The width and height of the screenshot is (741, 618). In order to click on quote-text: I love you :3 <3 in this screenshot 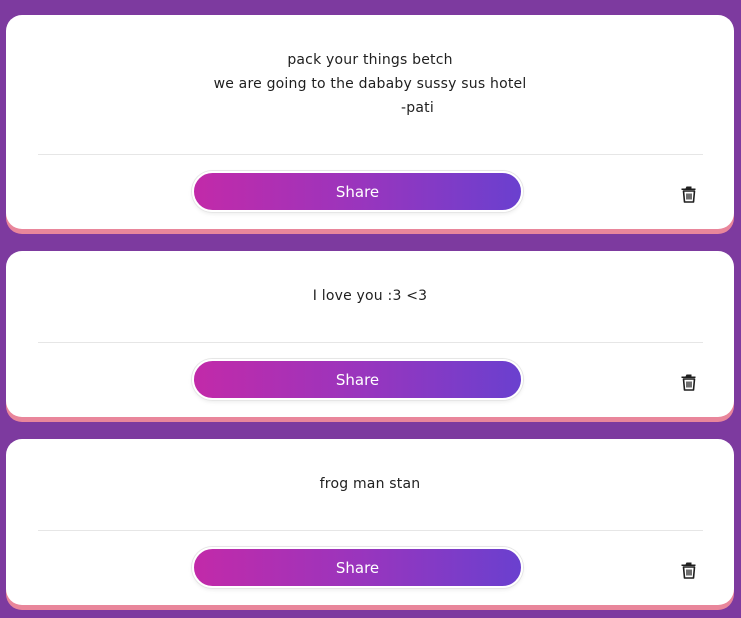, I will do `click(370, 296)`.